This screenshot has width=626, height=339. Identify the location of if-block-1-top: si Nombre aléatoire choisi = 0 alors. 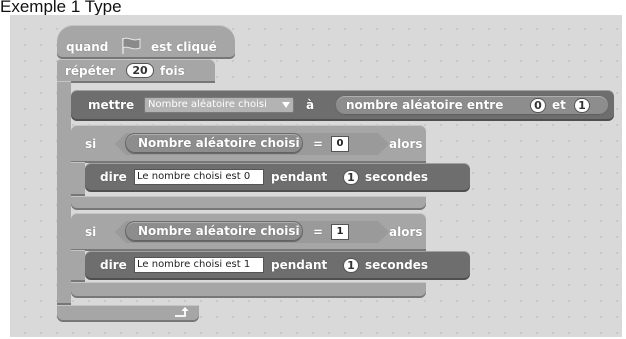
(248, 144).